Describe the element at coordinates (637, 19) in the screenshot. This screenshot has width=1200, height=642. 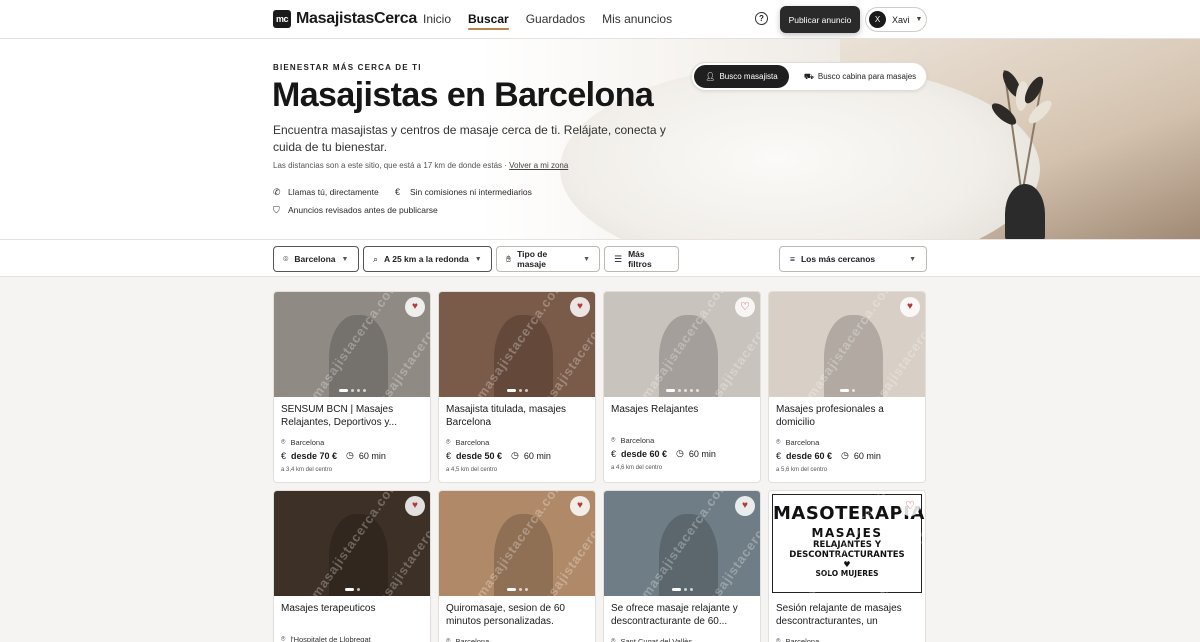
I see `nav-link-mis-anuncios: Mis anuncios` at that location.